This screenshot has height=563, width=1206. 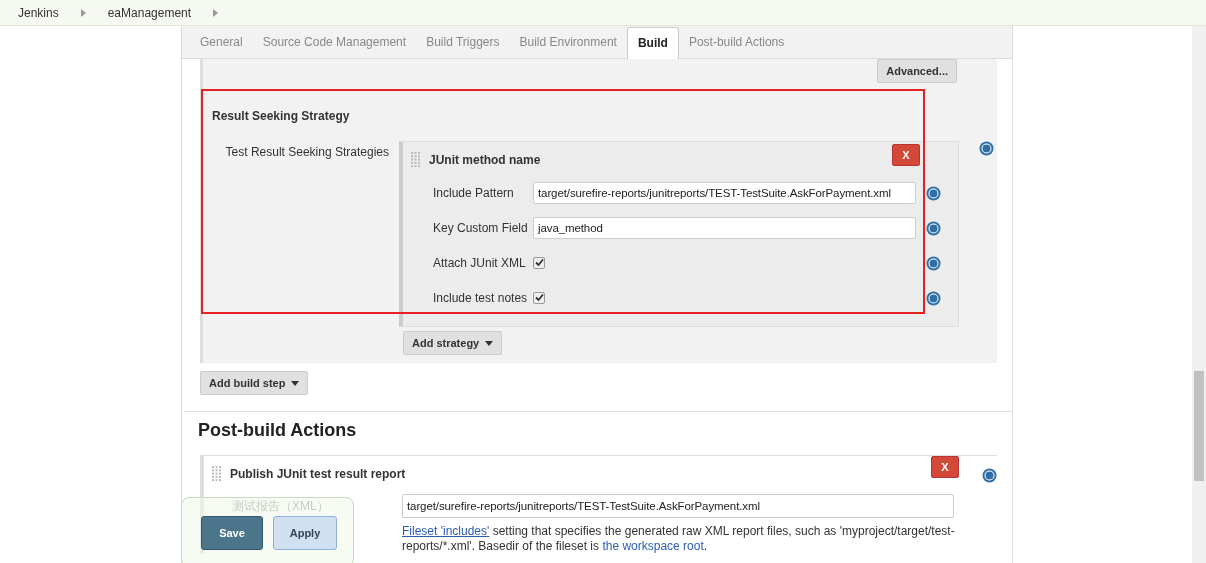 I want to click on step-title: Publish JUnit test result report, so click(x=318, y=474).